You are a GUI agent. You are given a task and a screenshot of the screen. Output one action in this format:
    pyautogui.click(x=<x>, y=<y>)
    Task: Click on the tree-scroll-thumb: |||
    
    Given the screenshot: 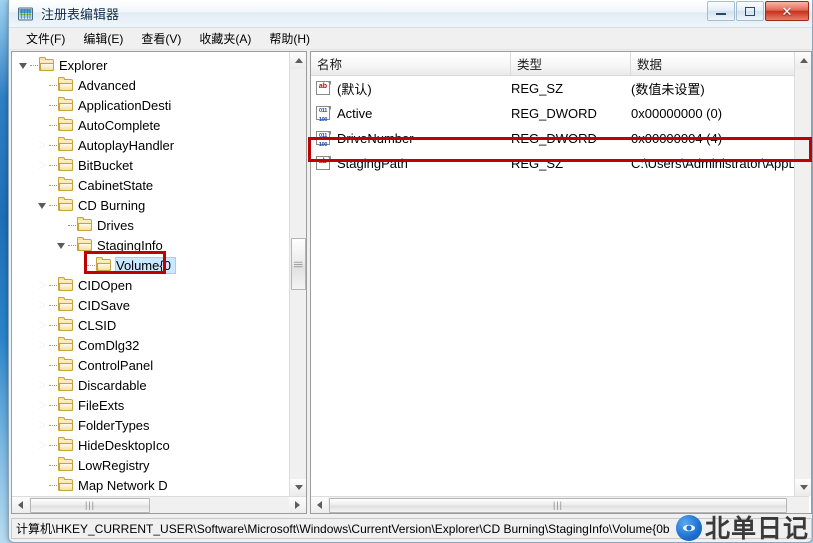 What is the action you would take?
    pyautogui.click(x=298, y=264)
    